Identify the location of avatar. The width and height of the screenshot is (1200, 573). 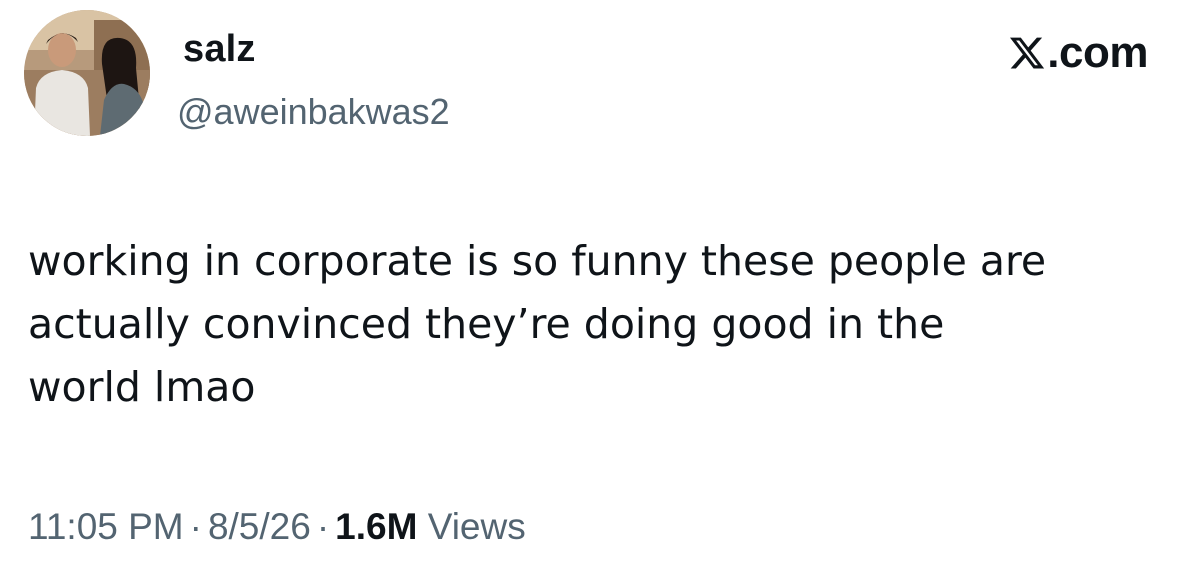
(87, 73).